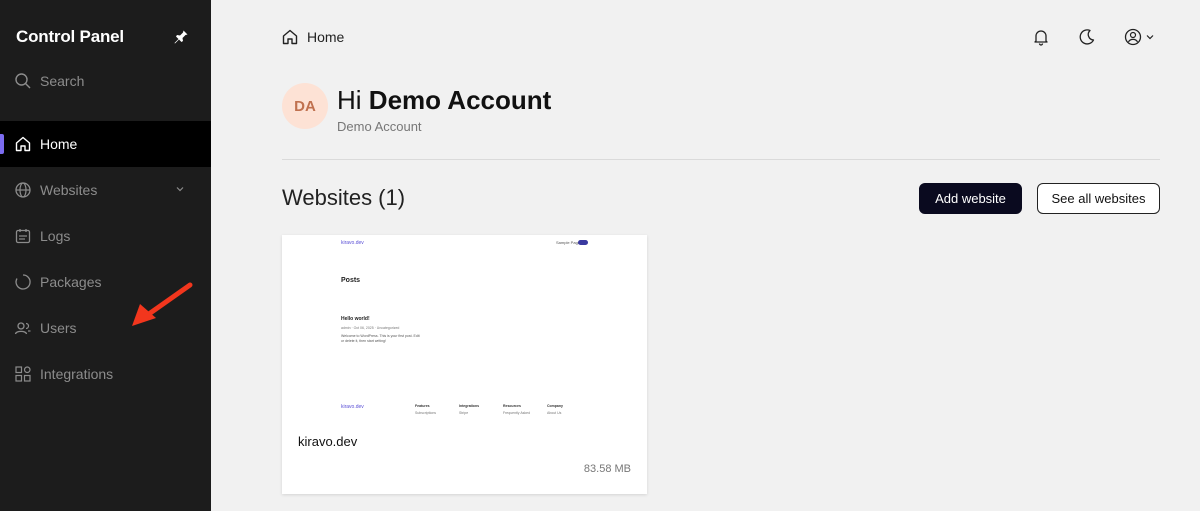 This screenshot has height=511, width=1200. Describe the element at coordinates (1041, 37) in the screenshot. I see `bell-icon` at that location.